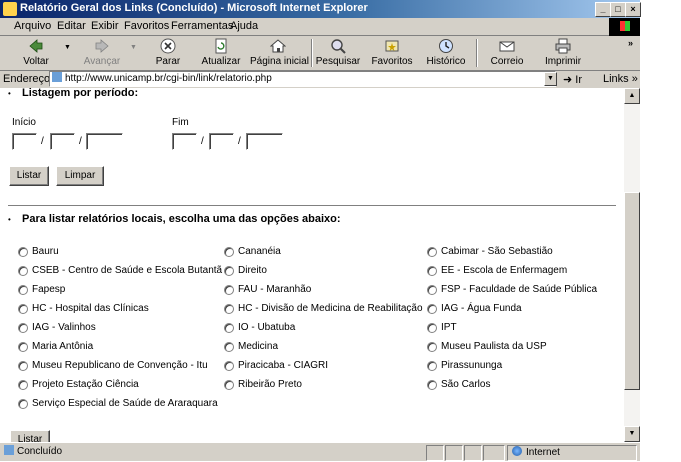 Image resolution: width=681 pixels, height=462 pixels. I want to click on links-button: Links », so click(620, 79).